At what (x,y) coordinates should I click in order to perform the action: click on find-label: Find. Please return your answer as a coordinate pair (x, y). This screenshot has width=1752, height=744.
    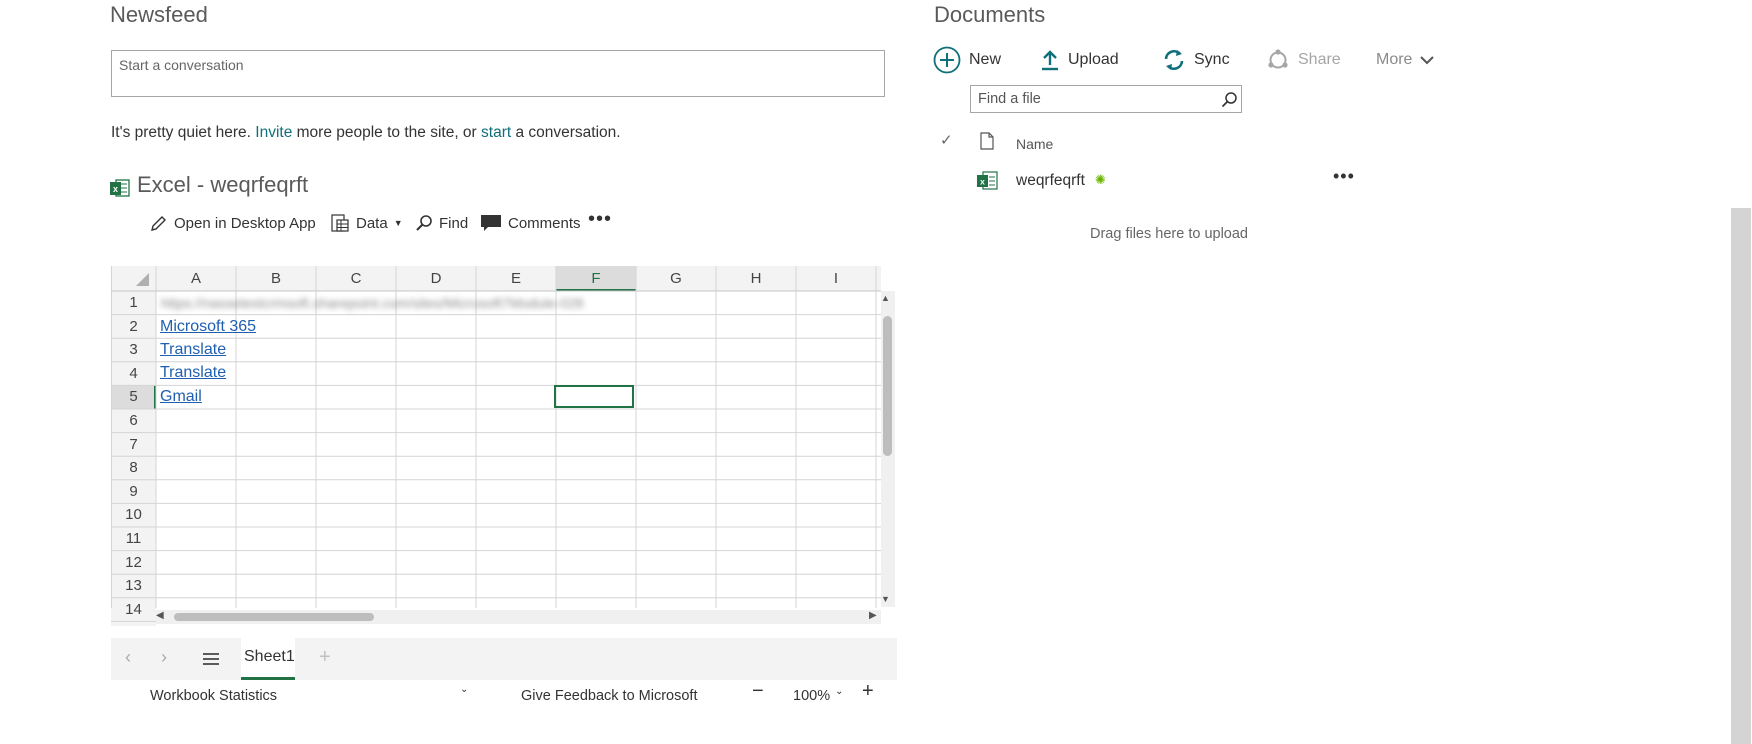
    Looking at the image, I should click on (454, 223).